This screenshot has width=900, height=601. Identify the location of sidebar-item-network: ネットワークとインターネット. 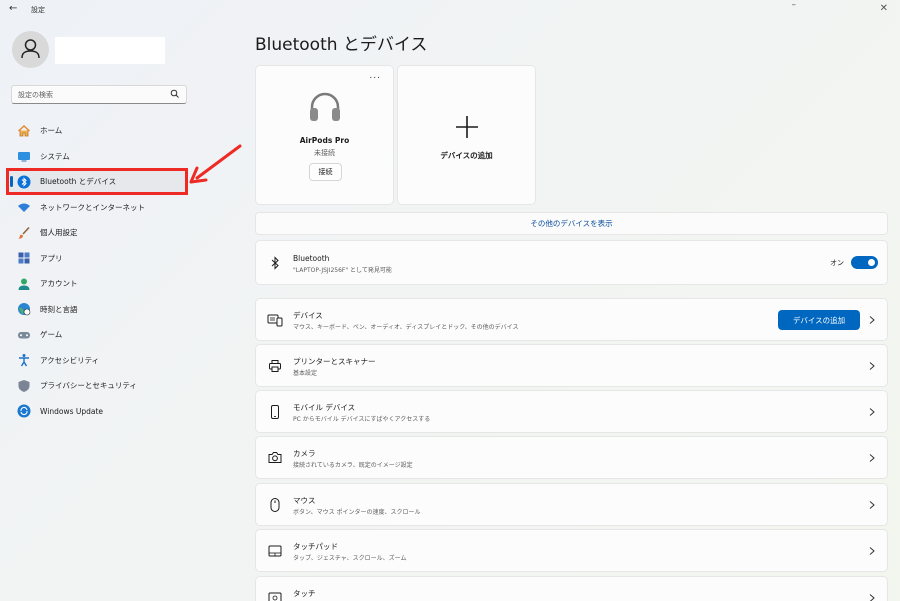
(97, 208).